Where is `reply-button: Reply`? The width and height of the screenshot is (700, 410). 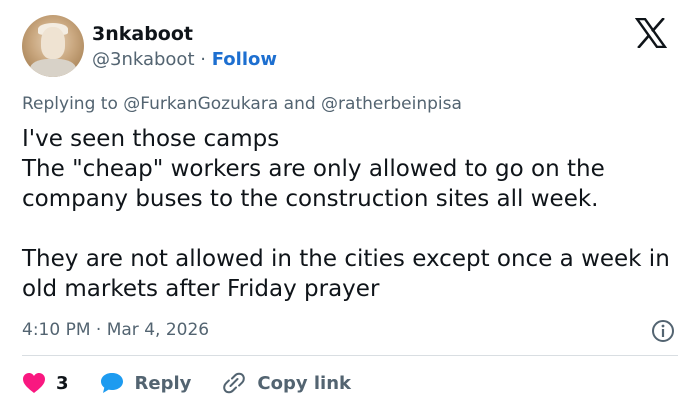
reply-button: Reply is located at coordinates (145, 383).